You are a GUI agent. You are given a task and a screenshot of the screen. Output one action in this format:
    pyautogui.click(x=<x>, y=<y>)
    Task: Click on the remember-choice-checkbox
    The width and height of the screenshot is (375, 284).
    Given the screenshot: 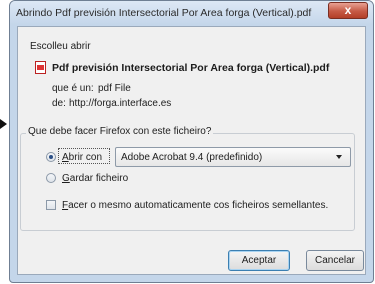 What is the action you would take?
    pyautogui.click(x=51, y=205)
    